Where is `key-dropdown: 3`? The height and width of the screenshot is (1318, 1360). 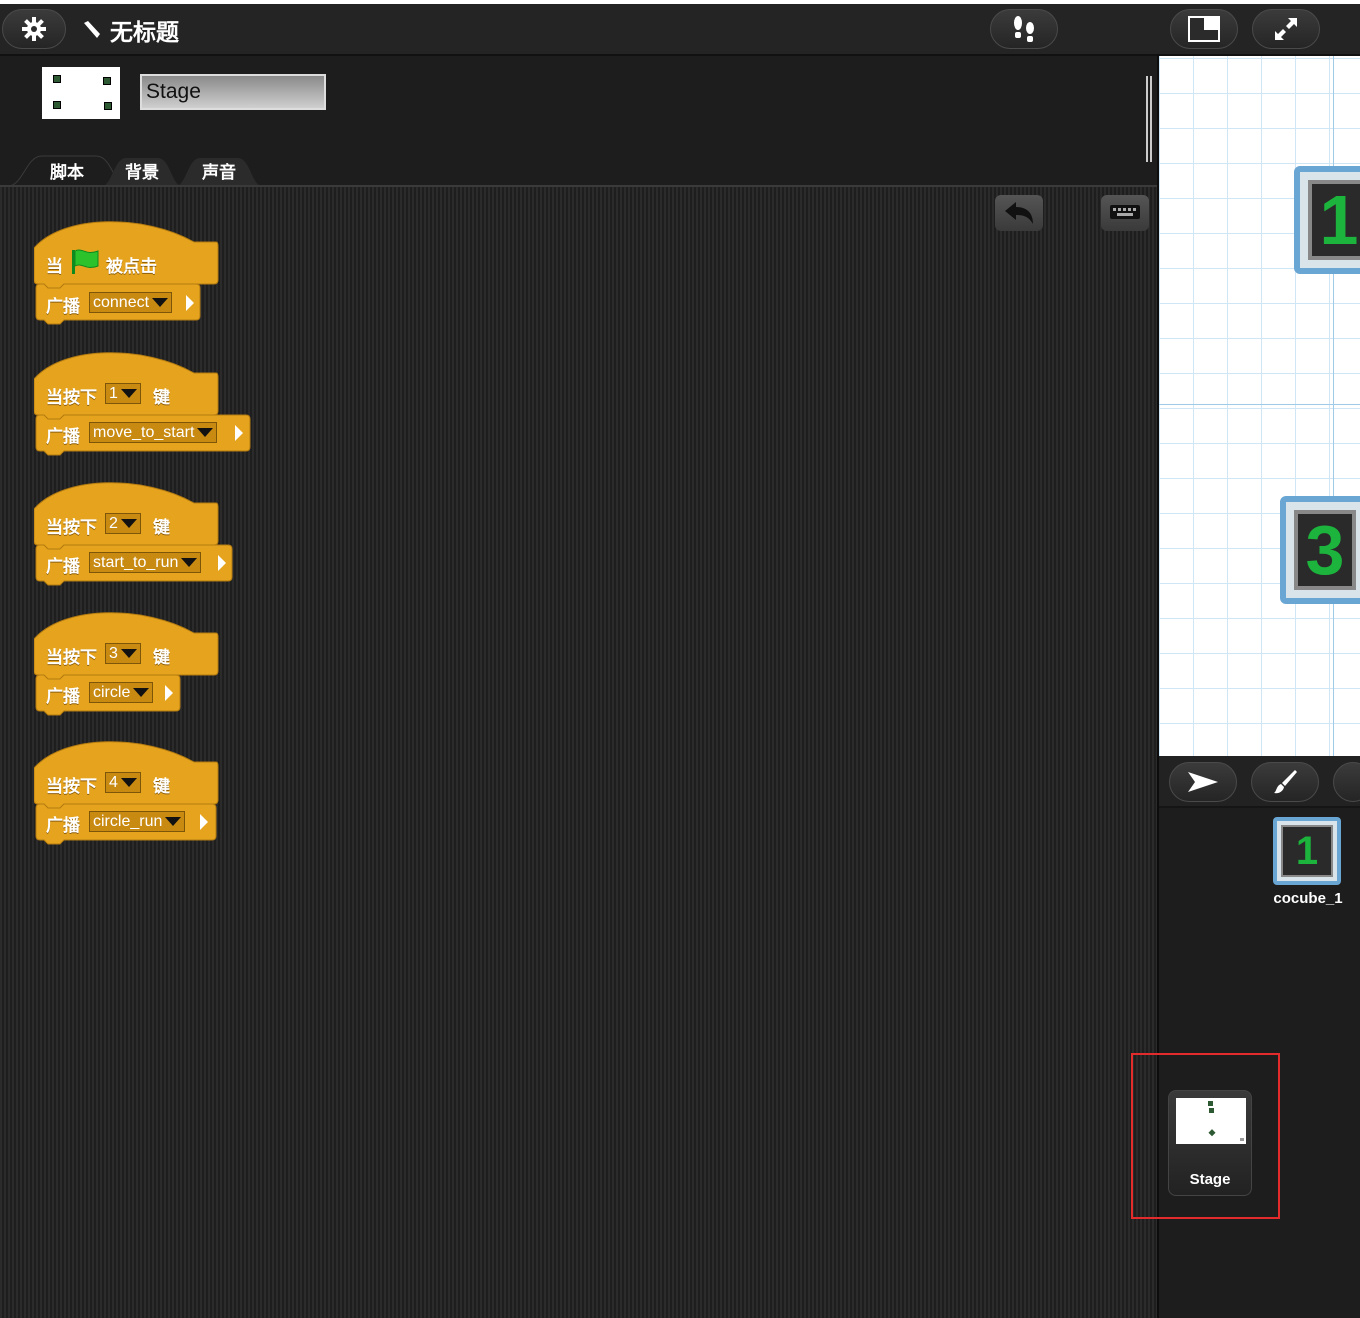
key-dropdown: 3 is located at coordinates (123, 653).